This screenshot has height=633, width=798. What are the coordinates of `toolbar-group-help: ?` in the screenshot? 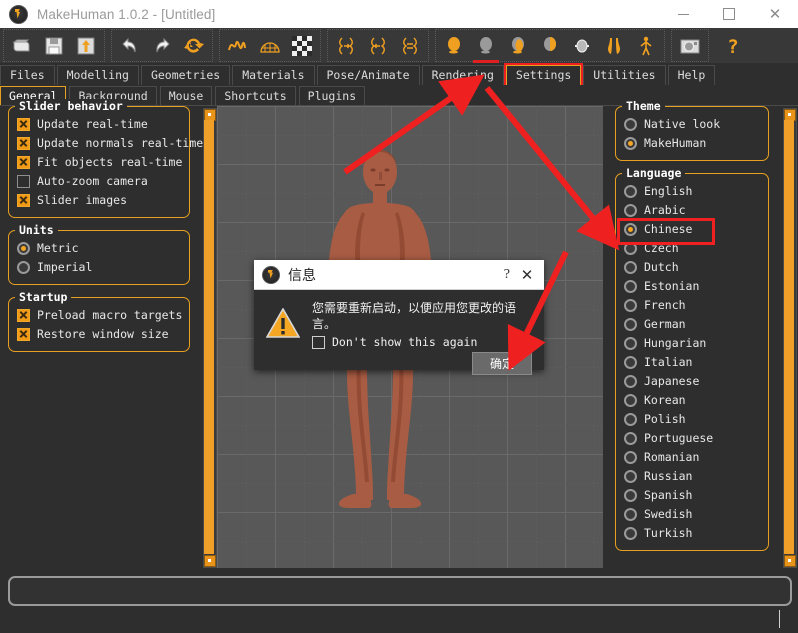 It's located at (733, 45).